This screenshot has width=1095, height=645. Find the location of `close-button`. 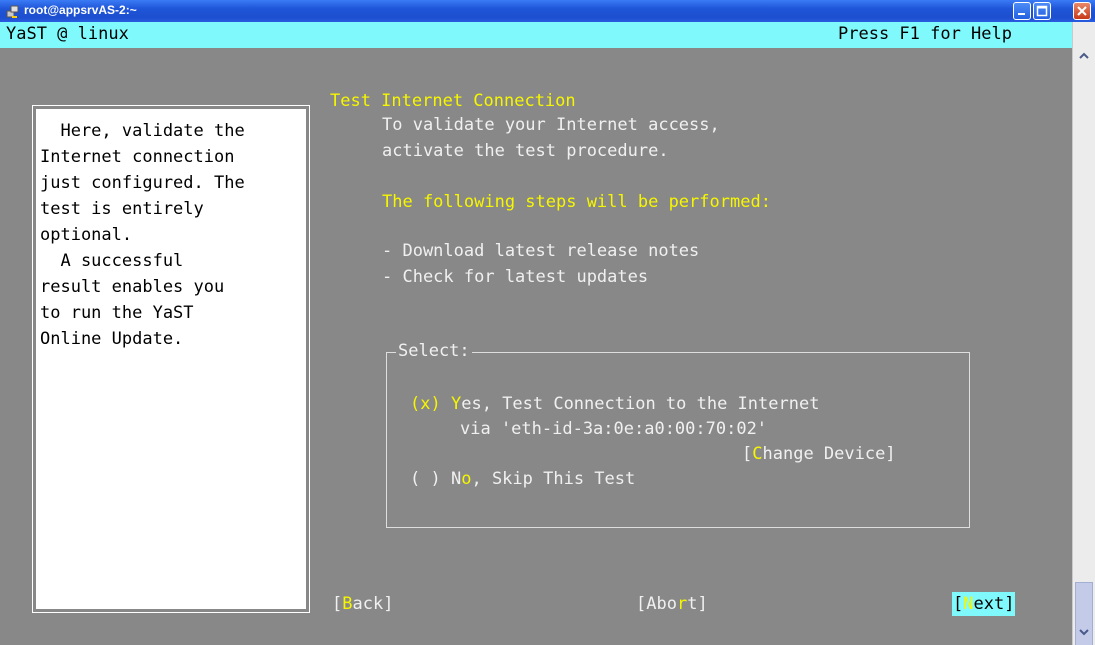

close-button is located at coordinates (1082, 11).